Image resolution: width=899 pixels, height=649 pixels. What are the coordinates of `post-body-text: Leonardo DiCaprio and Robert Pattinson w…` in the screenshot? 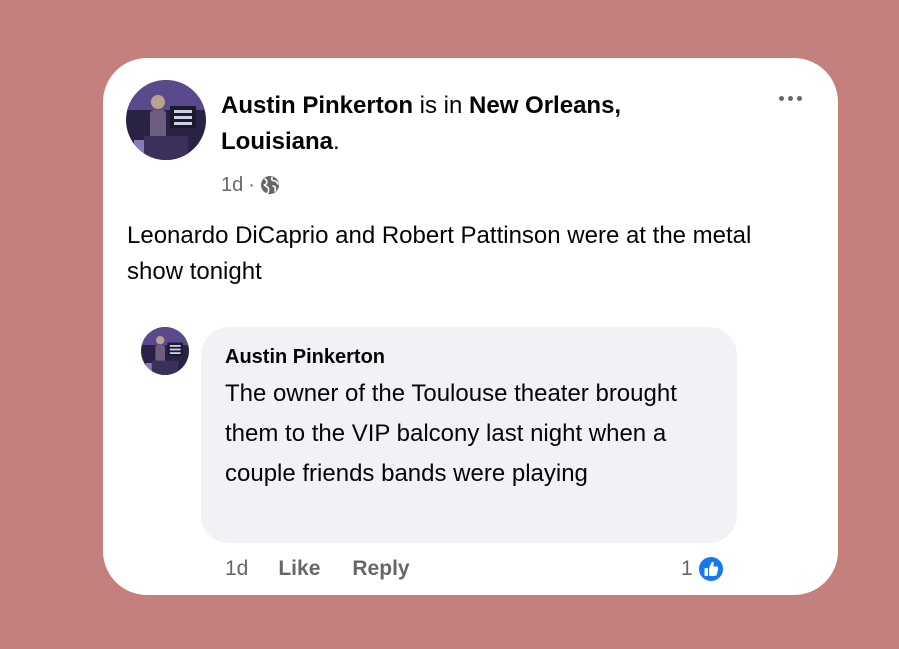 It's located at (439, 253).